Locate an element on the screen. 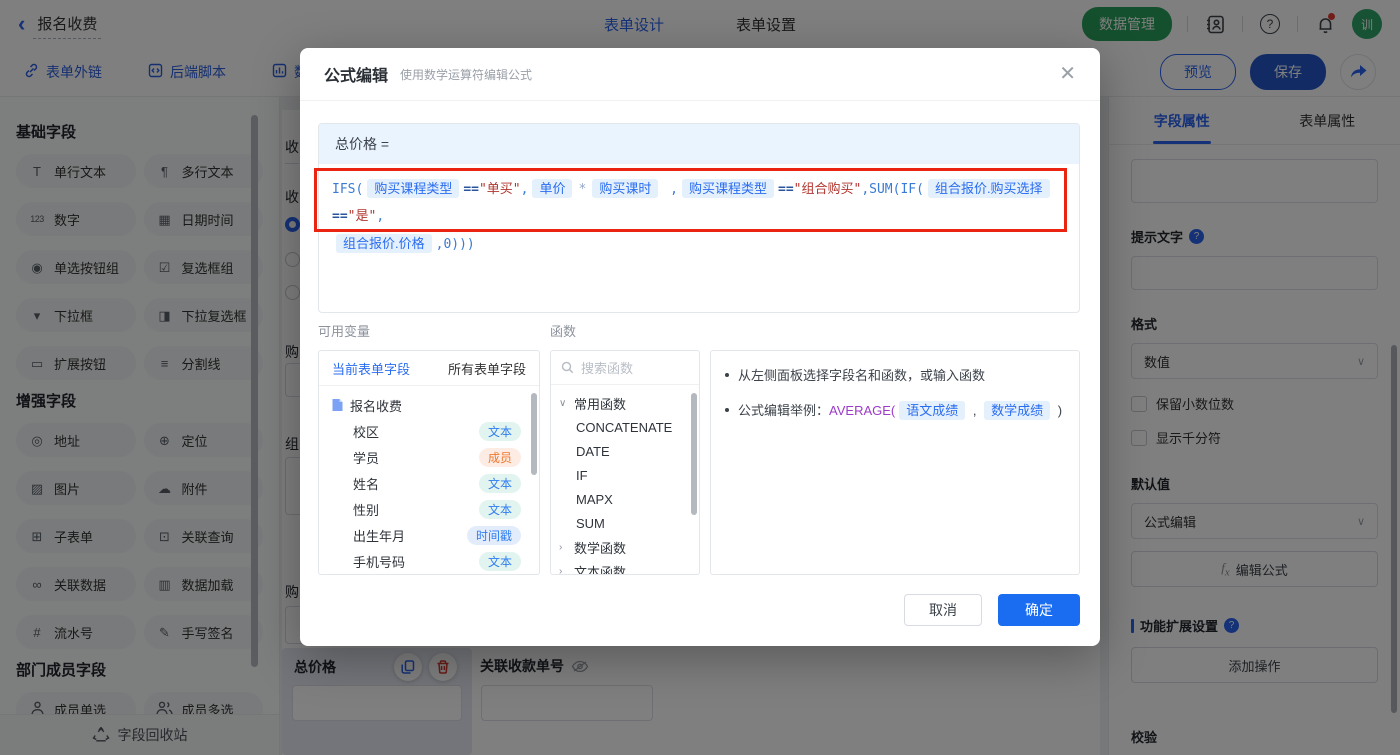  formula-token: 公式编辑举例： is located at coordinates (784, 410).